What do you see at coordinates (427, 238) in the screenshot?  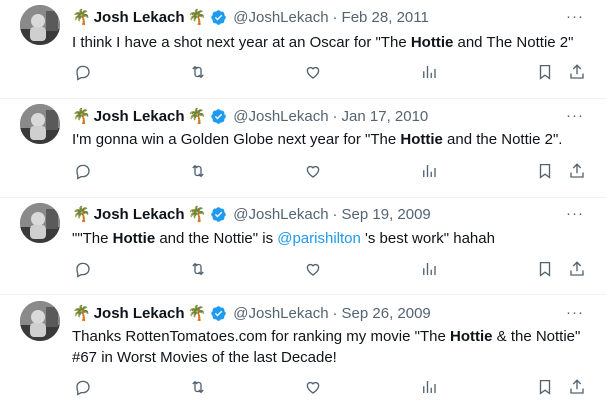 I see `tweet-text-part: 's best work" hahah` at bounding box center [427, 238].